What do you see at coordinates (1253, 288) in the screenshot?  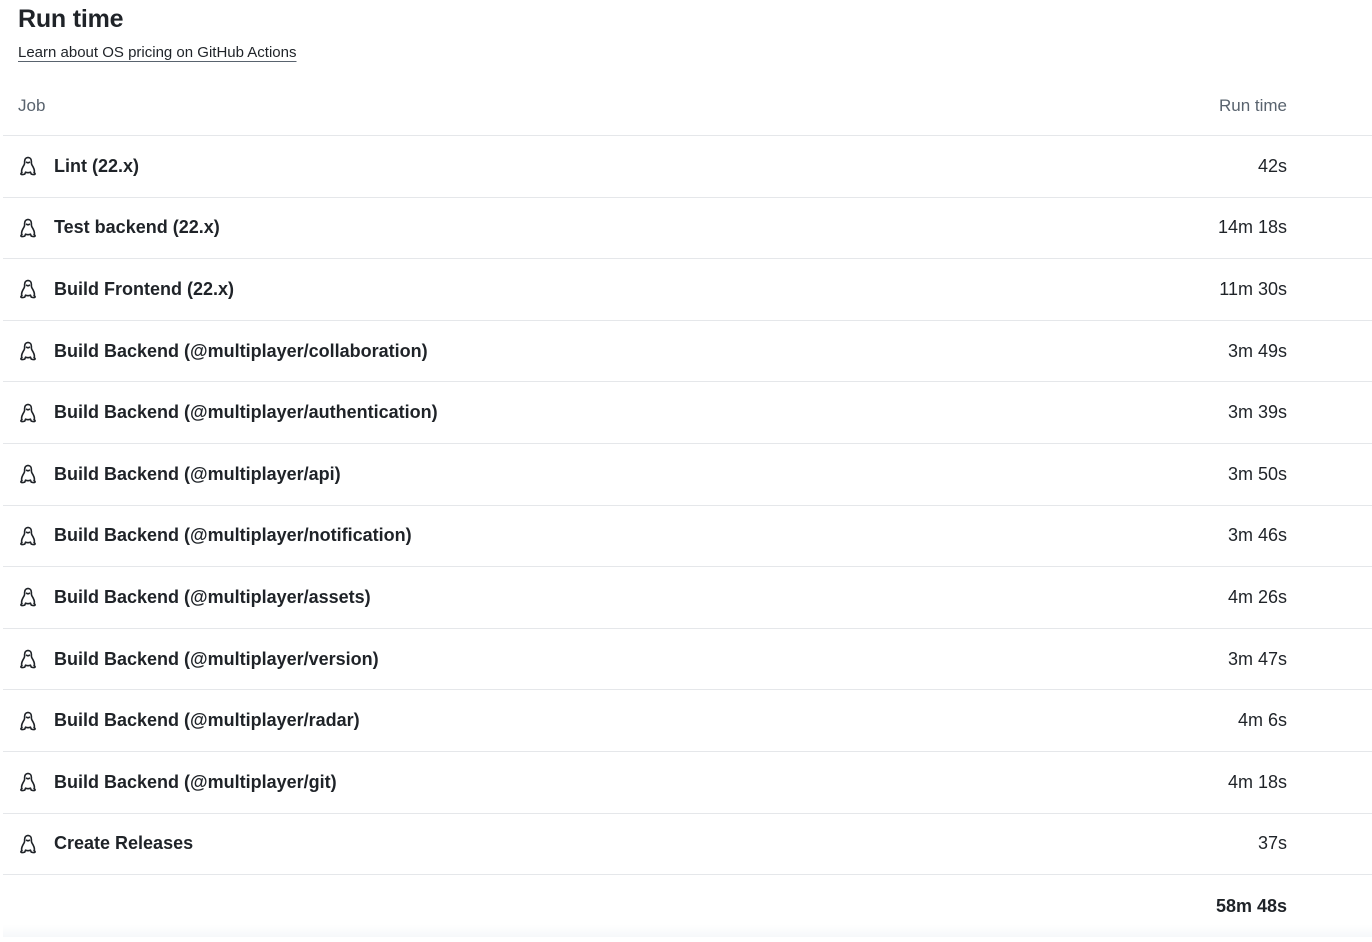 I see `job-run-time: 11m 30s` at bounding box center [1253, 288].